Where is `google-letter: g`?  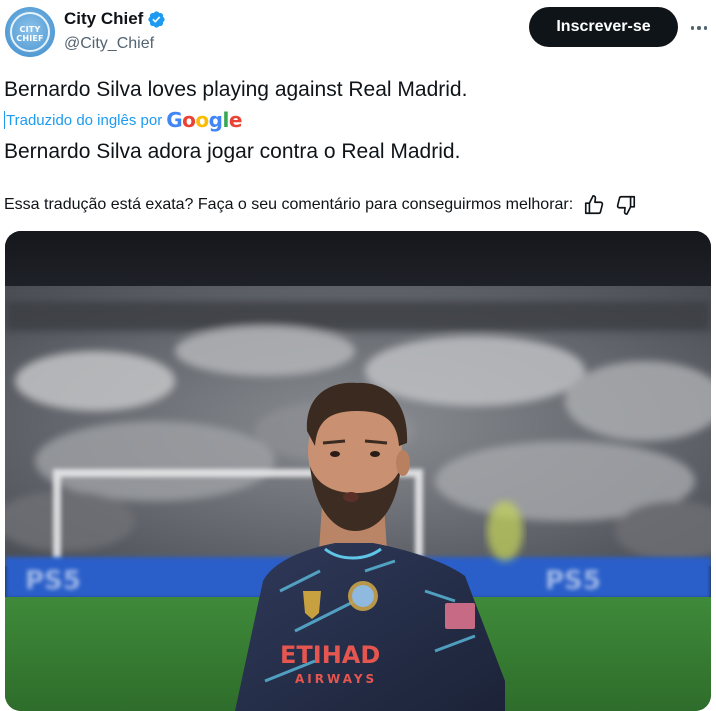
google-letter: g is located at coordinates (215, 120).